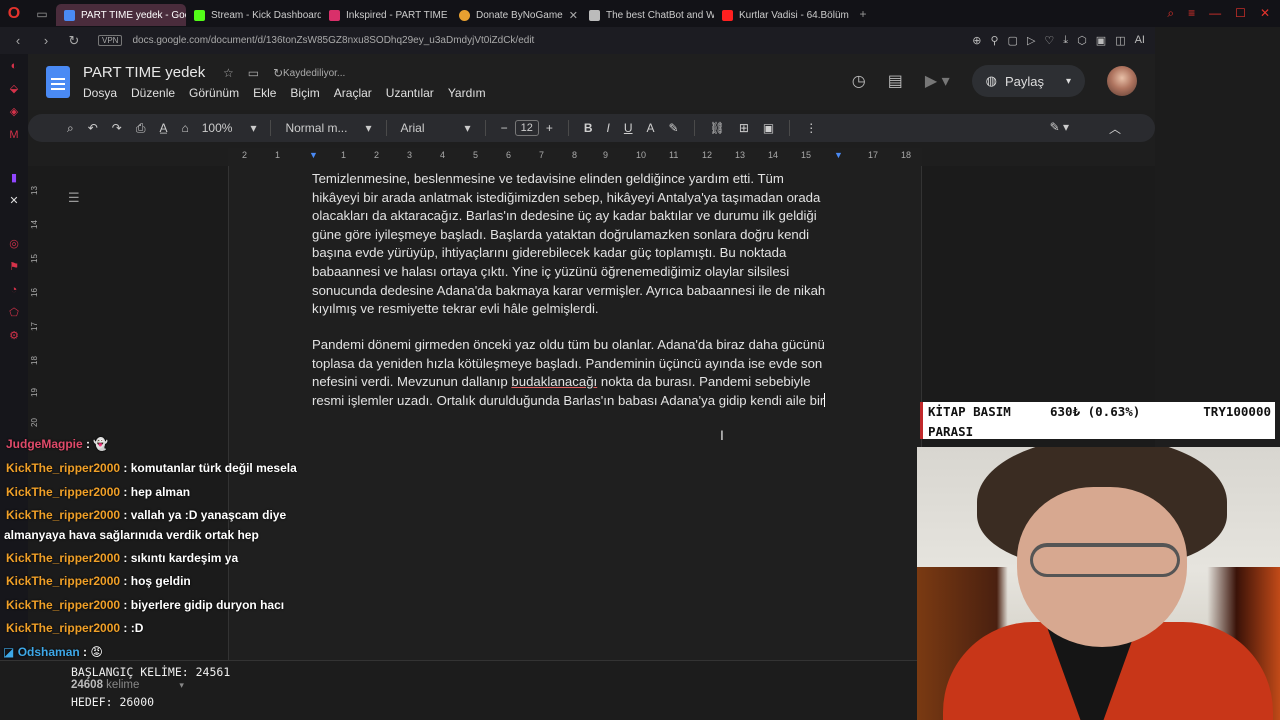 Image resolution: width=1280 pixels, height=720 pixels. I want to click on minimize-icon: —, so click(1215, 13).